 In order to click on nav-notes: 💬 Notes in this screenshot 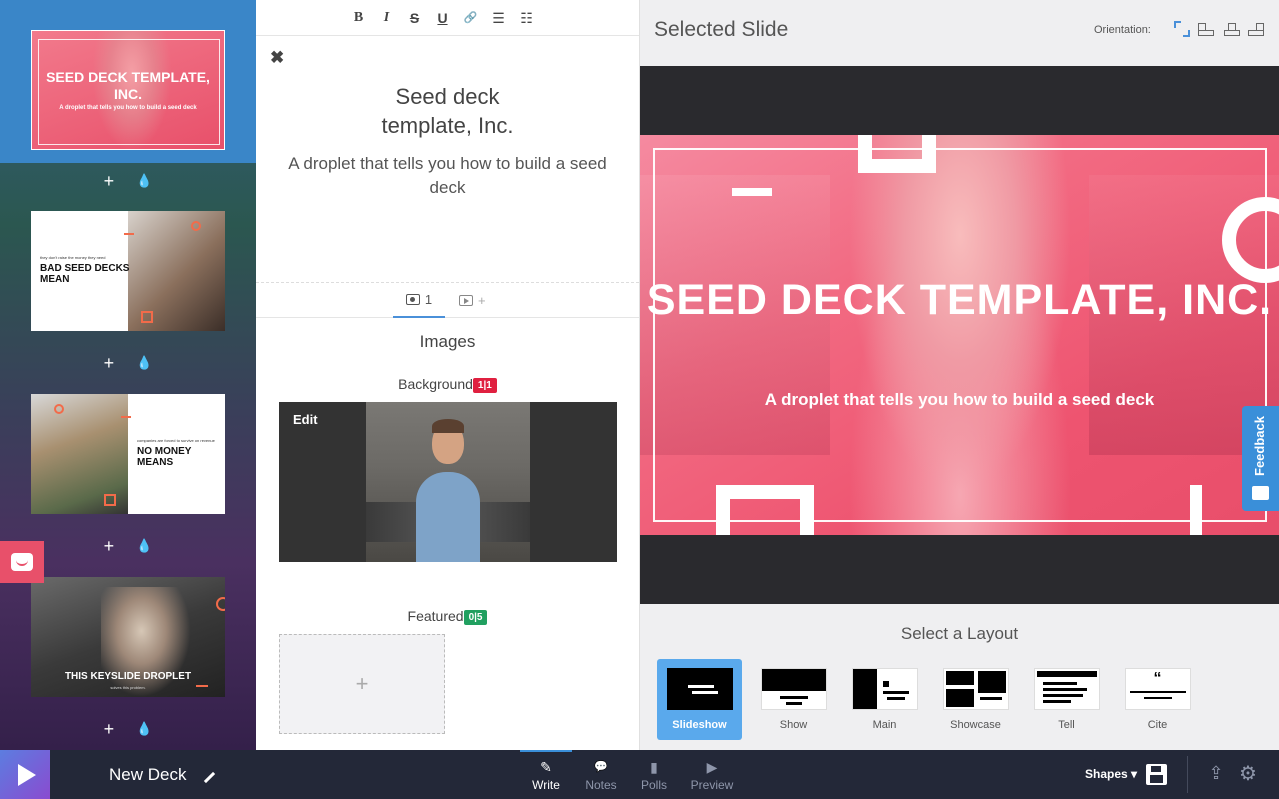, I will do `click(601, 774)`.